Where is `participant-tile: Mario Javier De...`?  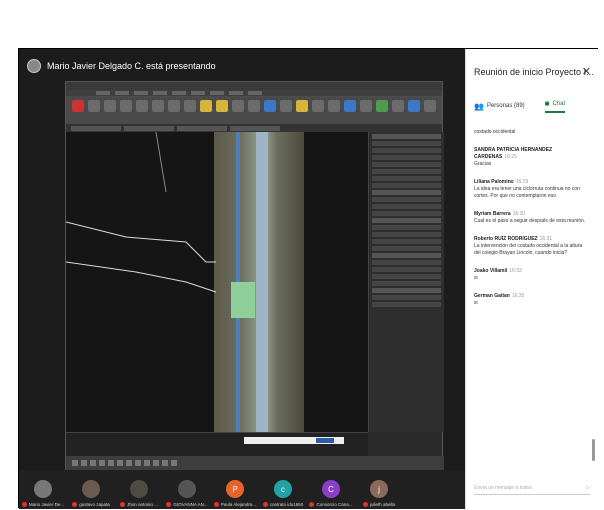 participant-tile: Mario Javier De... is located at coordinates (43, 489).